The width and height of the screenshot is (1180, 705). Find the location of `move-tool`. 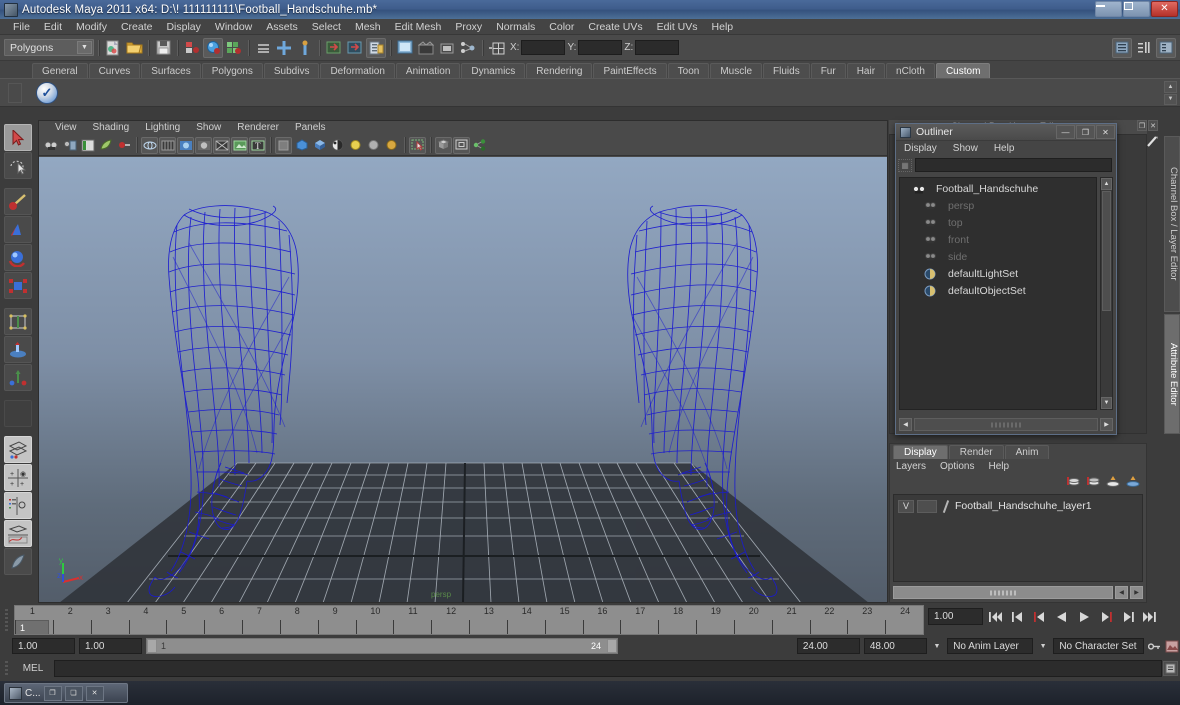

move-tool is located at coordinates (18, 229).